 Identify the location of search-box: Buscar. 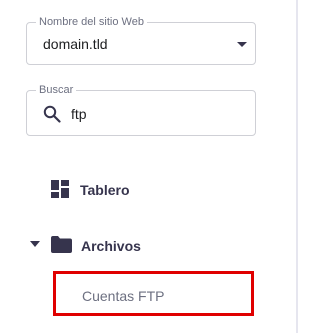
(141, 109).